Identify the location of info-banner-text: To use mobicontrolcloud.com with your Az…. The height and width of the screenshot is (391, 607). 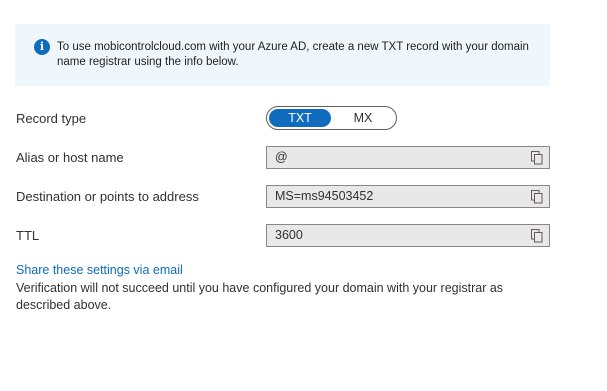
(293, 54).